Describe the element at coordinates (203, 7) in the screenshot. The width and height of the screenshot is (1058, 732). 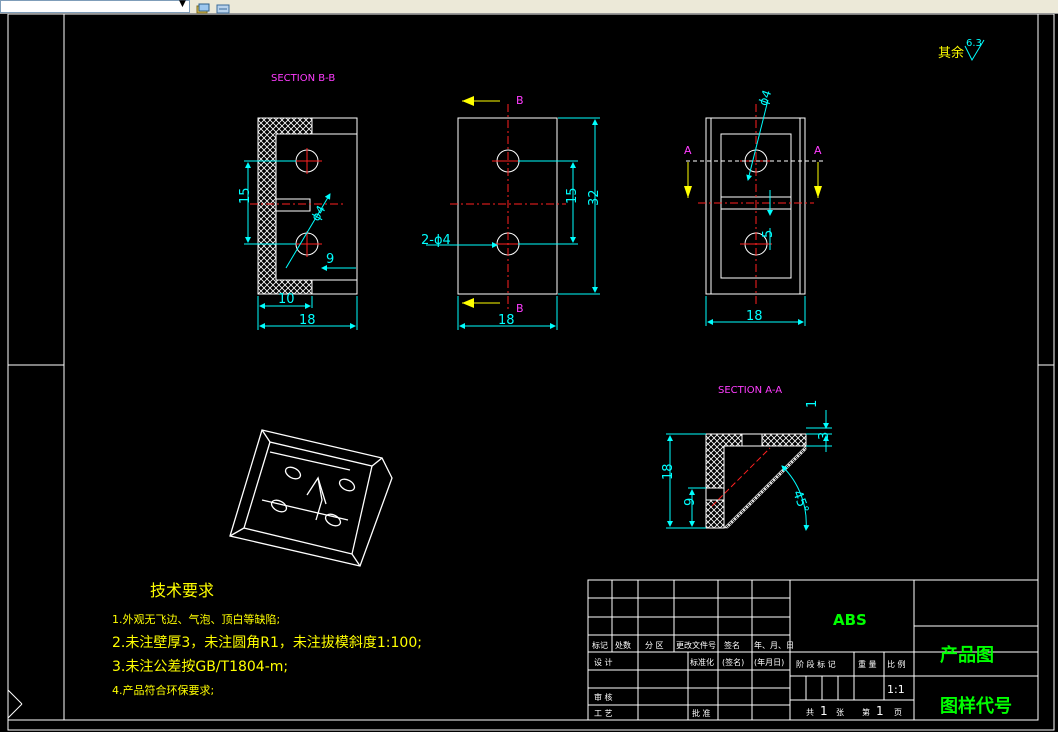
I see `layer-states-icon` at that location.